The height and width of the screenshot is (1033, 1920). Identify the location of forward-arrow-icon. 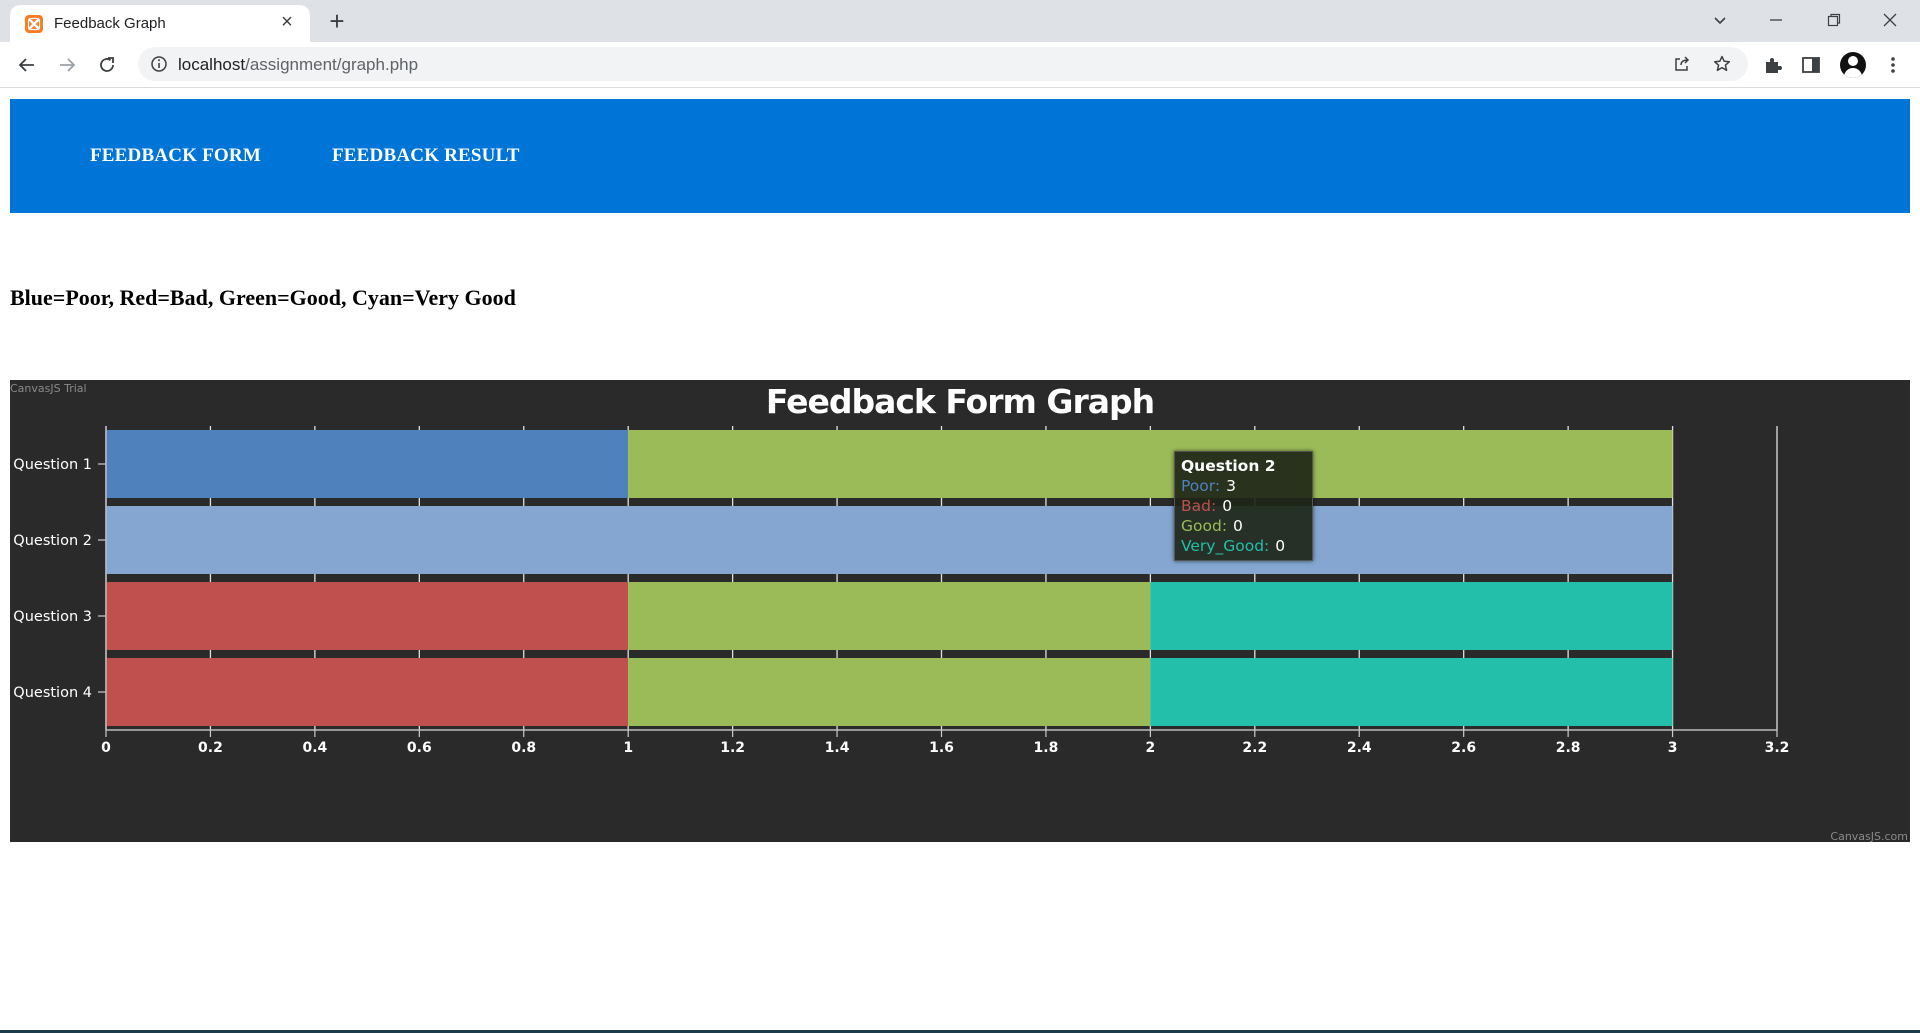
(67, 65).